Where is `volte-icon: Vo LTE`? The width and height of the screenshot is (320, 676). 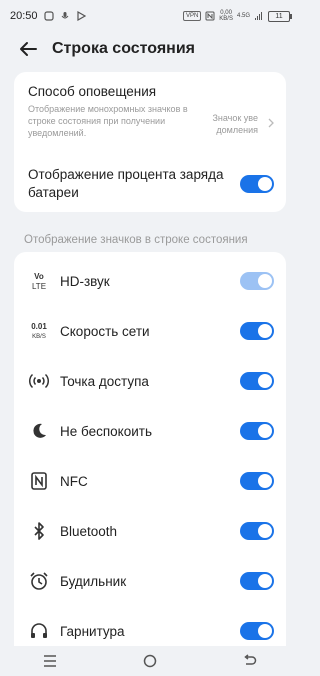 volte-icon: Vo LTE is located at coordinates (39, 281).